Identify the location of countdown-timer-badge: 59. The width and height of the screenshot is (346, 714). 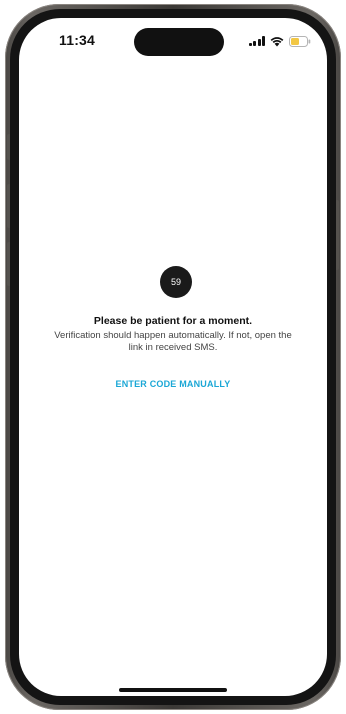
(176, 282).